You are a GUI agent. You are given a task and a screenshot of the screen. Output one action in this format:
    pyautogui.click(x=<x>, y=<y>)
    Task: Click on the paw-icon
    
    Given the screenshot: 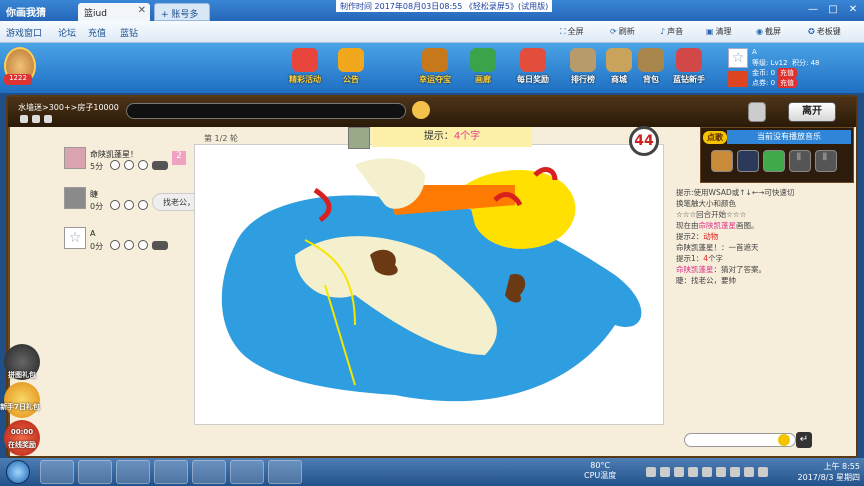 What is the action you would take?
    pyautogui.click(x=48, y=119)
    